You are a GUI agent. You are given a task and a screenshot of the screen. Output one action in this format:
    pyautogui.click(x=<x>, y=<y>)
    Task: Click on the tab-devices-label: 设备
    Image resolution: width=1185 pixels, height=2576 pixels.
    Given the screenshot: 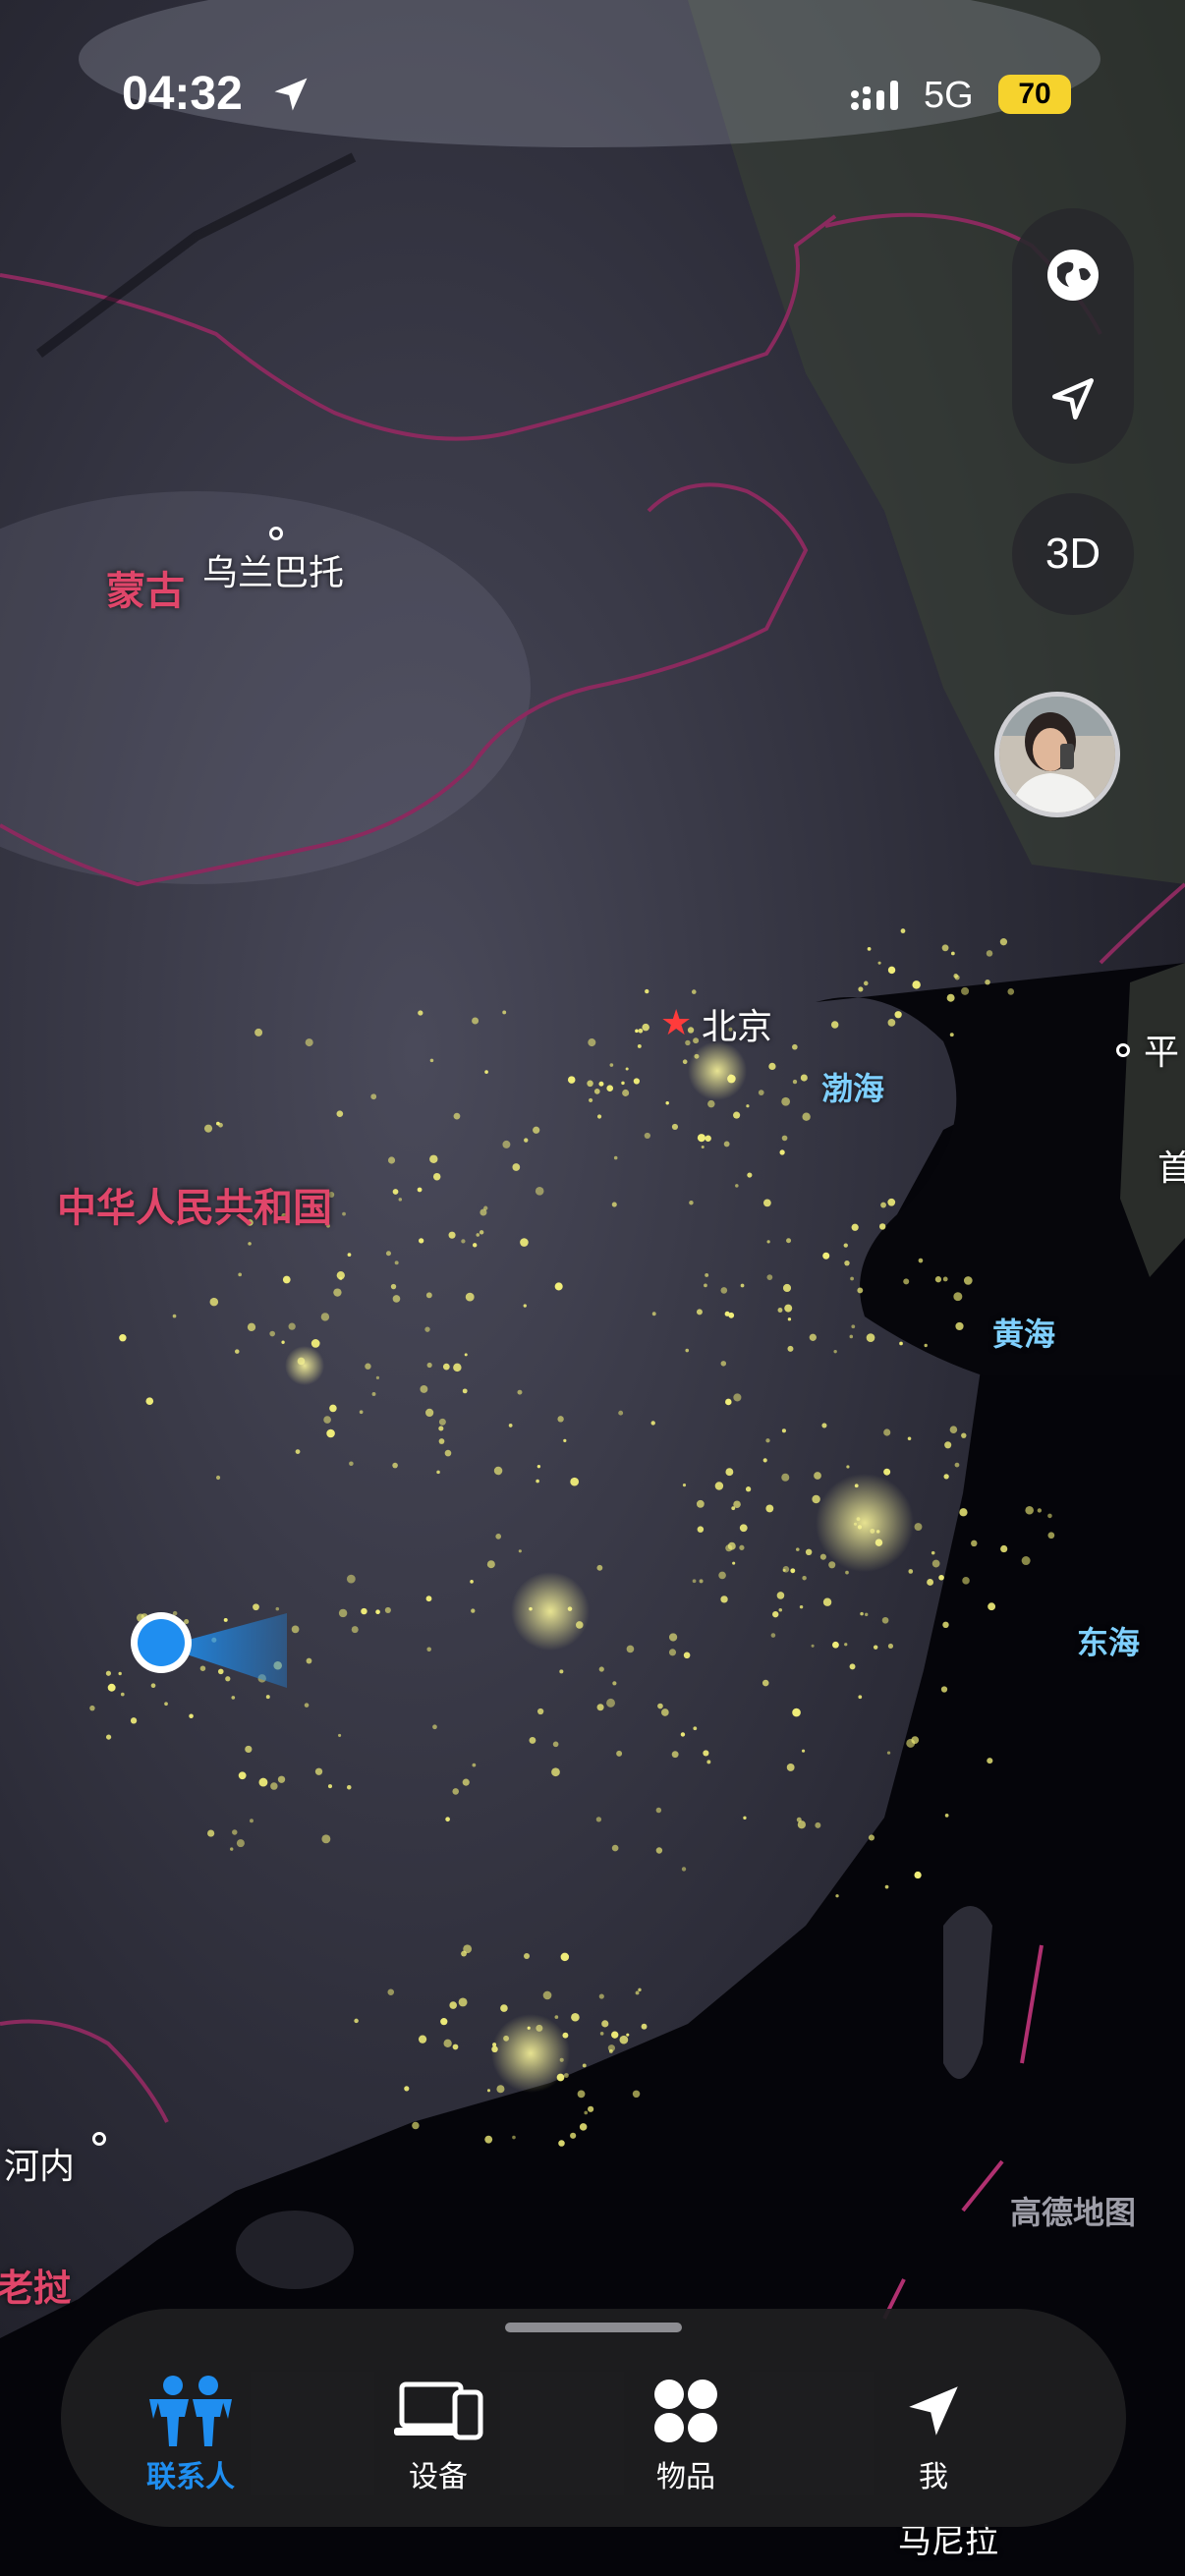 What is the action you would take?
    pyautogui.click(x=439, y=2477)
    